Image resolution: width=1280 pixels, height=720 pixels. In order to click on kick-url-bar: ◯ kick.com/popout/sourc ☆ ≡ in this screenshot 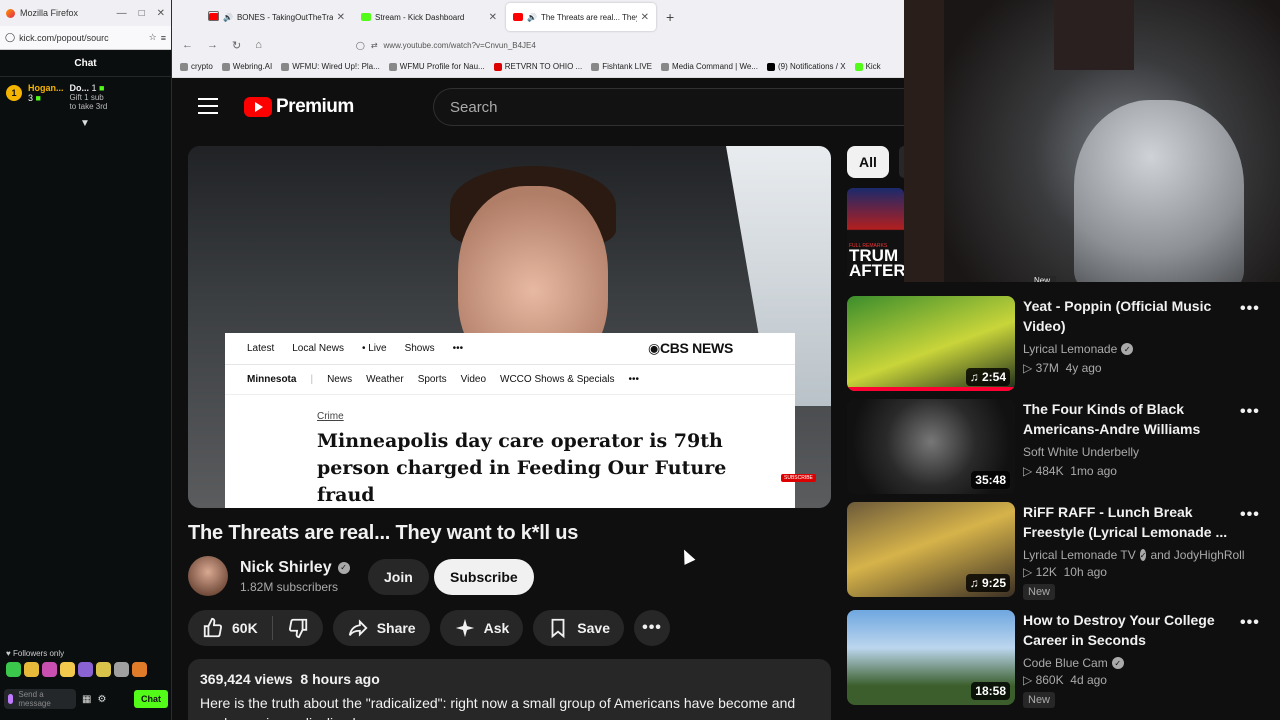, I will do `click(85, 38)`.